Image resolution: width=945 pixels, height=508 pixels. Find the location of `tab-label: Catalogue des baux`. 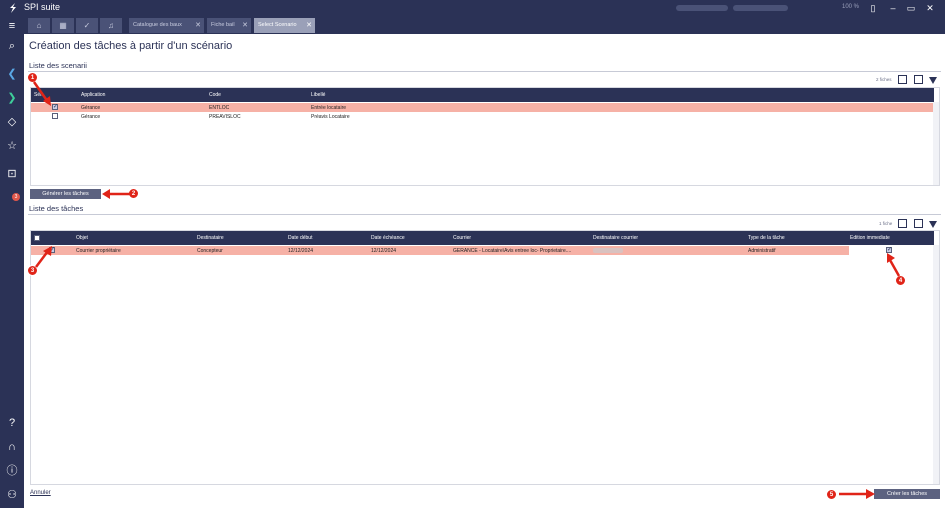

tab-label: Catalogue des baux is located at coordinates (157, 25).